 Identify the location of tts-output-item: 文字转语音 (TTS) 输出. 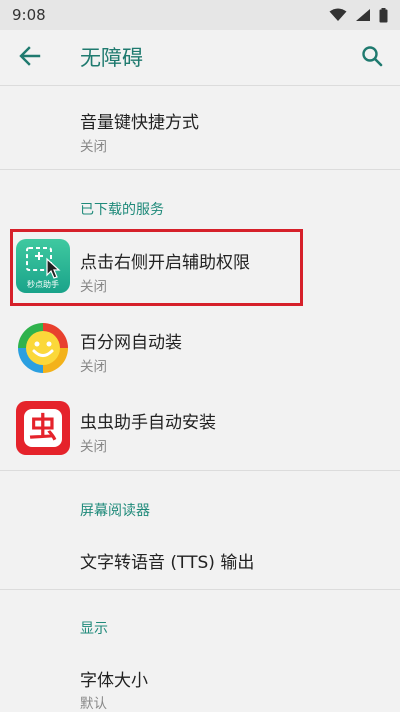
(200, 559).